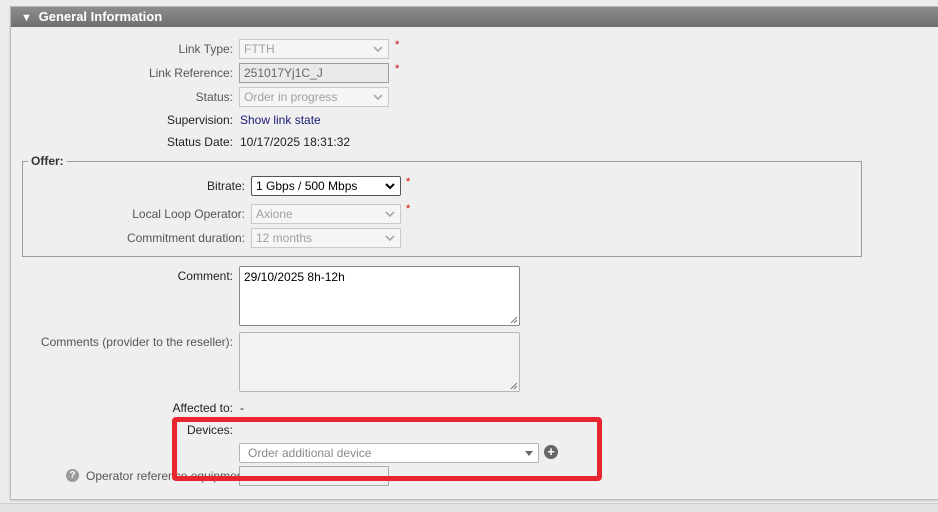 Image resolution: width=938 pixels, height=512 pixels. Describe the element at coordinates (326, 214) in the screenshot. I see `local-loop-operator-select: Axione` at that location.